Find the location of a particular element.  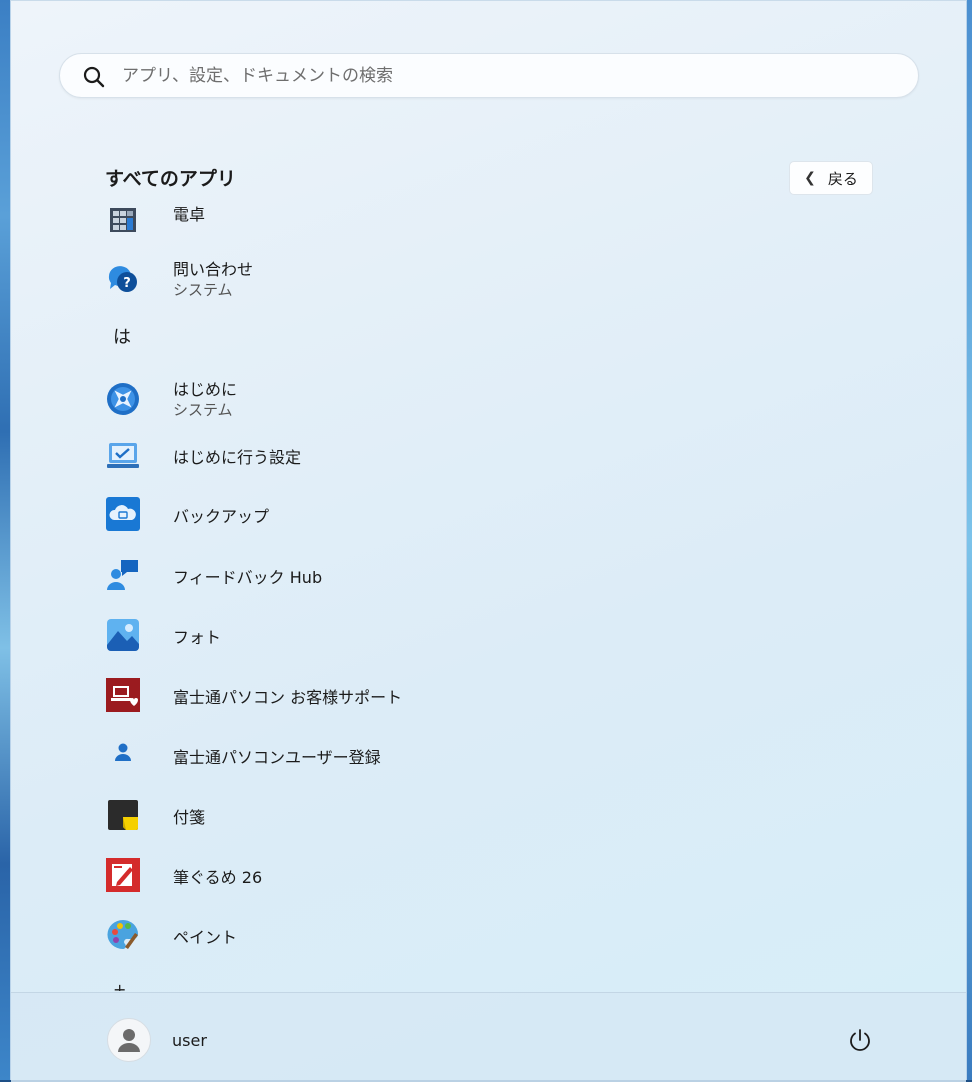

start-footer is located at coordinates (488, 1037).